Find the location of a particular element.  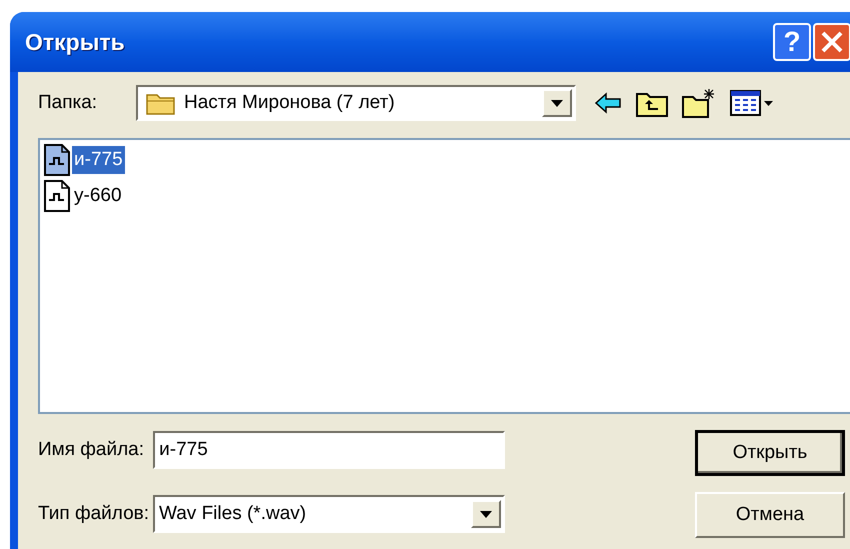

file-name-label: Имя файла: is located at coordinates (92, 450).